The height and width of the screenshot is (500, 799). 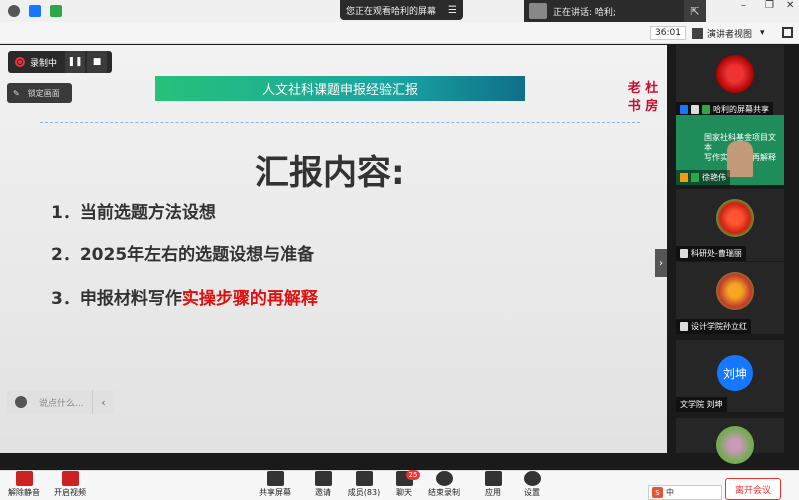 What do you see at coordinates (762, 33) in the screenshot?
I see `chevron-down-icon: ▾` at bounding box center [762, 33].